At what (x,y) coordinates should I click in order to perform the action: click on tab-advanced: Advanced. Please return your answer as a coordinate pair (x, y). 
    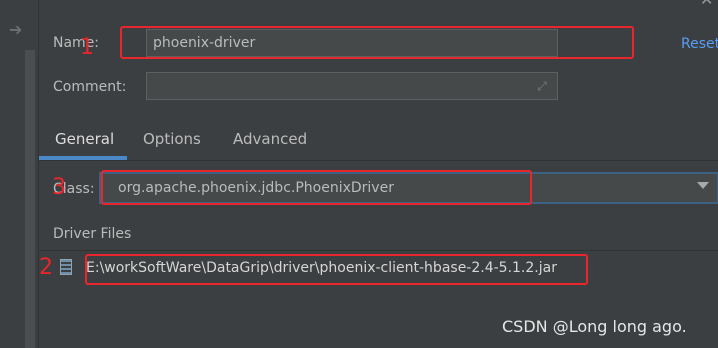
    Looking at the image, I should click on (270, 139).